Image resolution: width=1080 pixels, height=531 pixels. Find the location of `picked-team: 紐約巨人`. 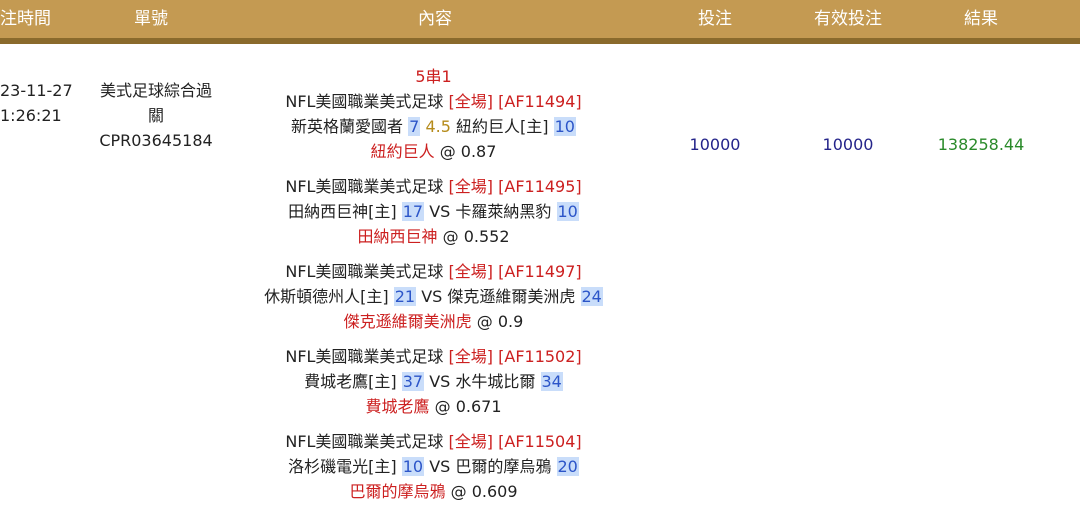

picked-team: 紐約巨人 is located at coordinates (402, 151).